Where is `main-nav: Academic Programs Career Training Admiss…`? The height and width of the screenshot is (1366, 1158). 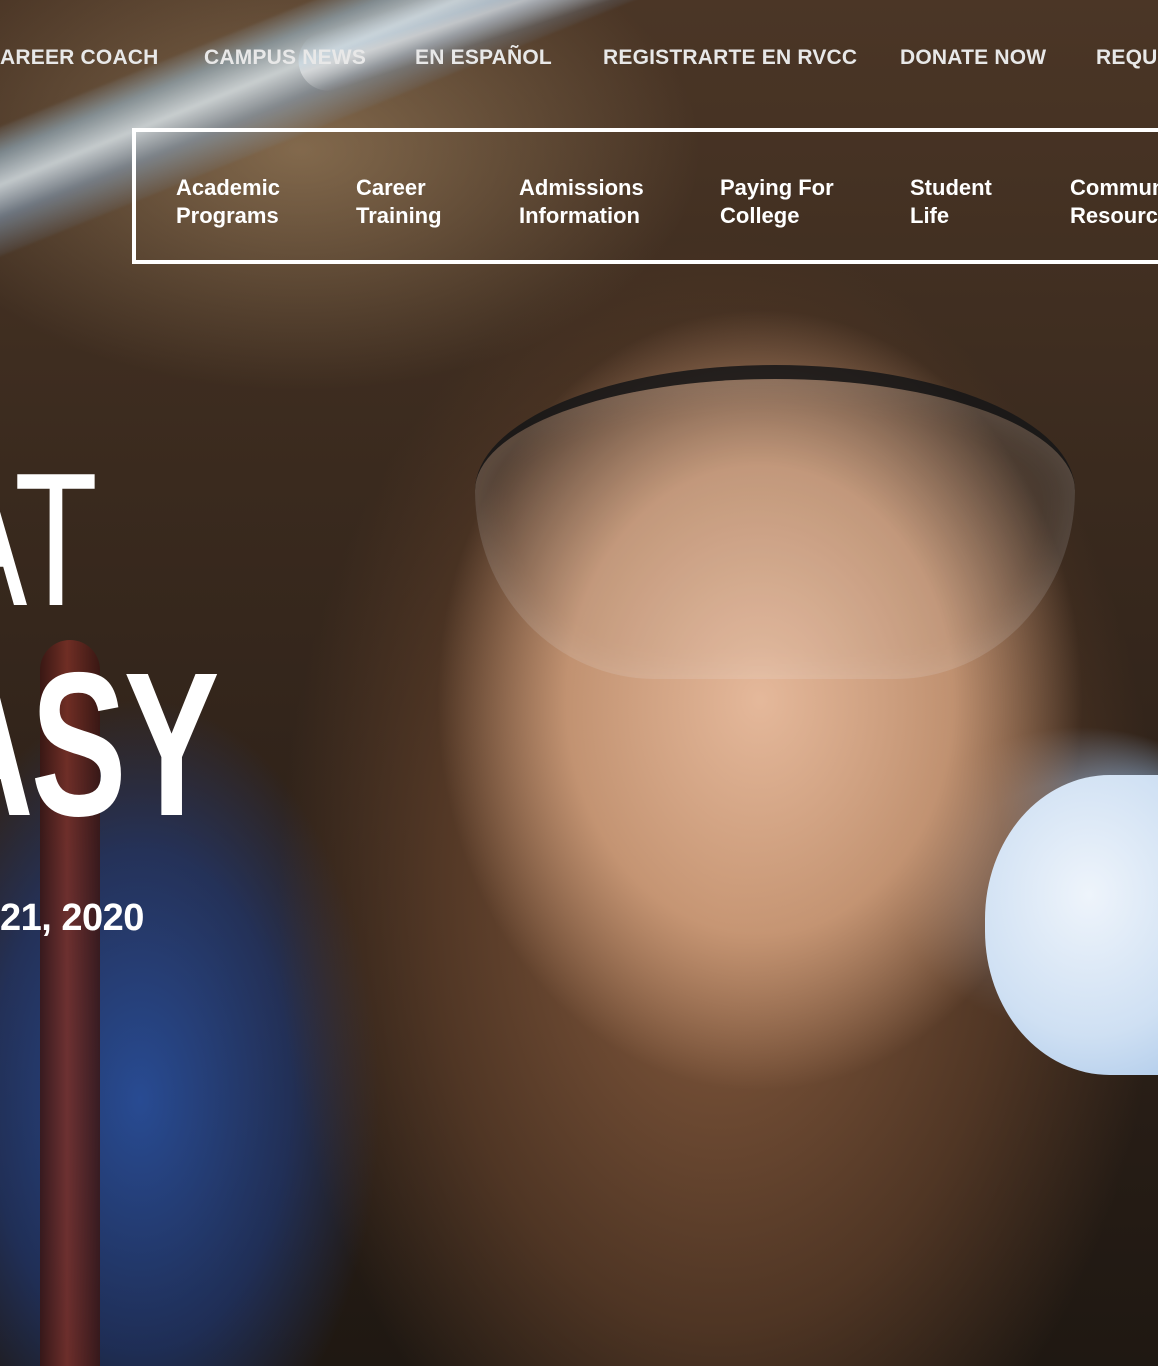
main-nav: Academic Programs Career Training Admiss… is located at coordinates (645, 196).